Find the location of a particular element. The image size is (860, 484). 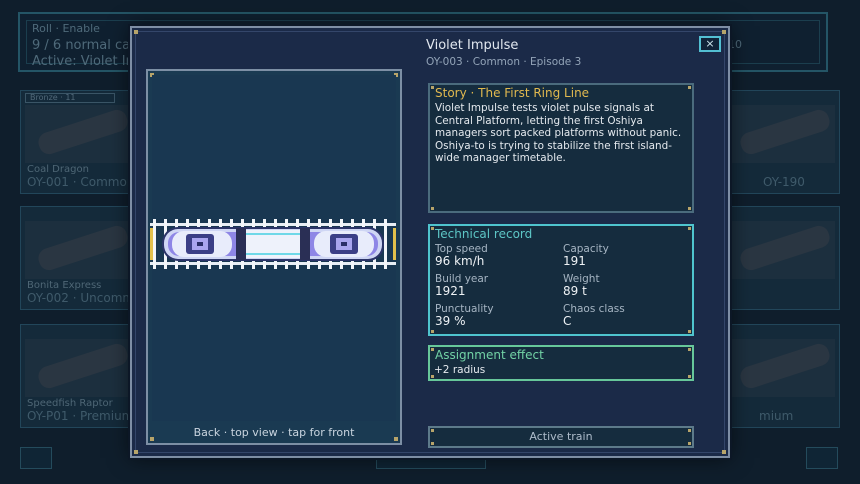

stat-build-year: Build year 1921 is located at coordinates (461, 285).